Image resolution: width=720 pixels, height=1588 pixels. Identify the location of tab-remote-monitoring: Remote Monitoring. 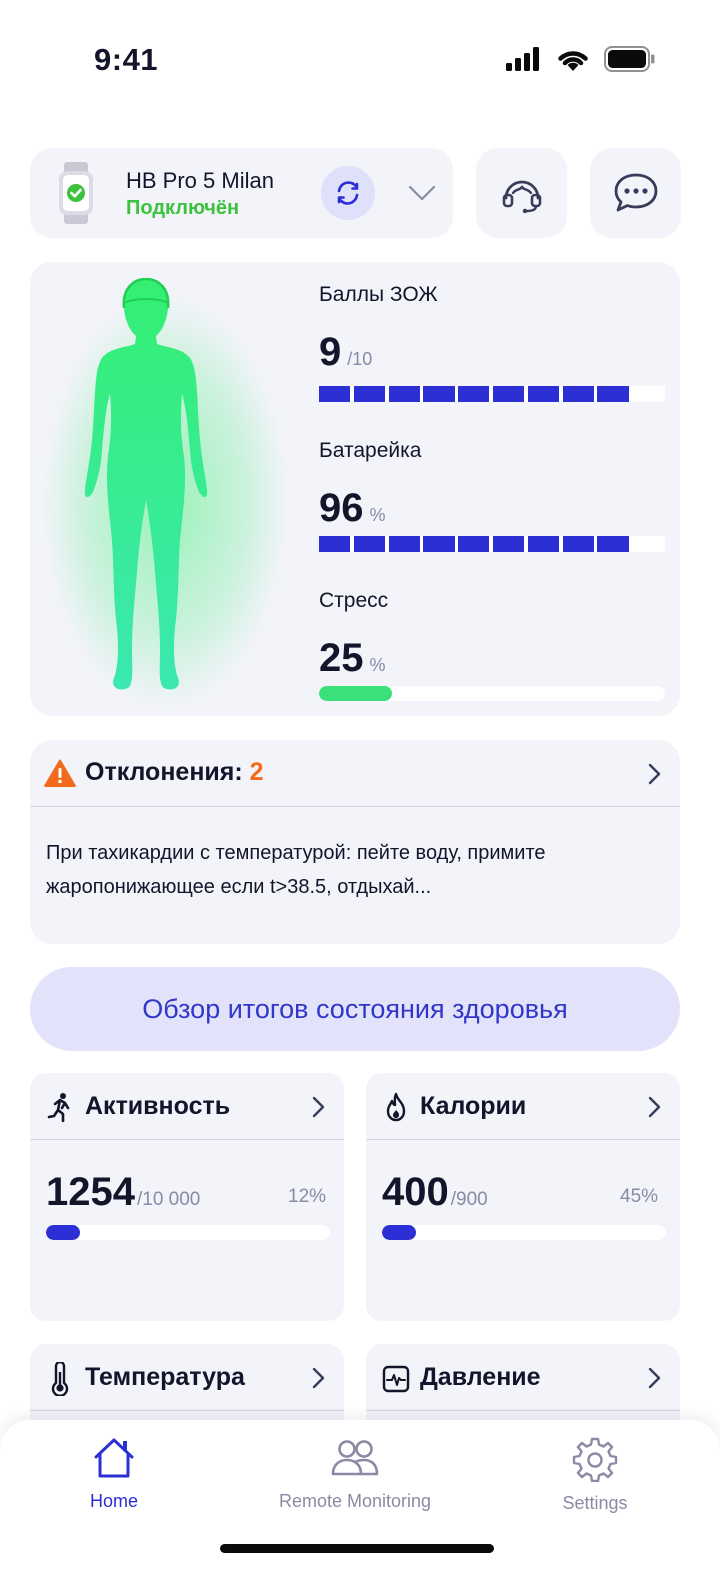
(355, 1474).